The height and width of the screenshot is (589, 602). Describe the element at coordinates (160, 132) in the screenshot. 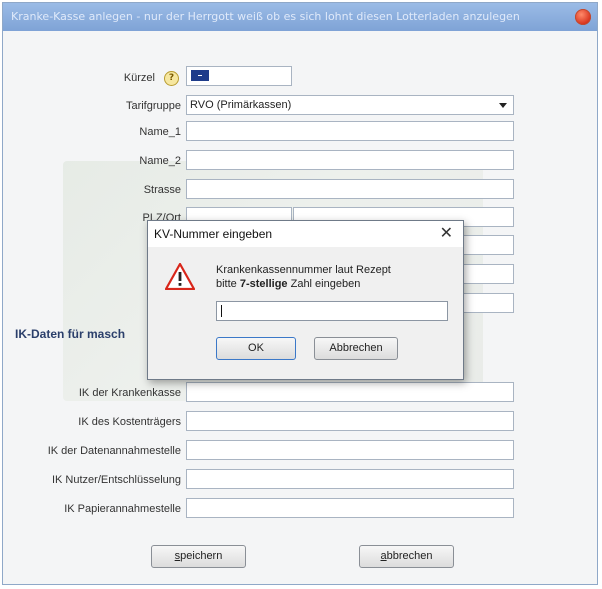

I see `name1-label: Name_1` at that location.